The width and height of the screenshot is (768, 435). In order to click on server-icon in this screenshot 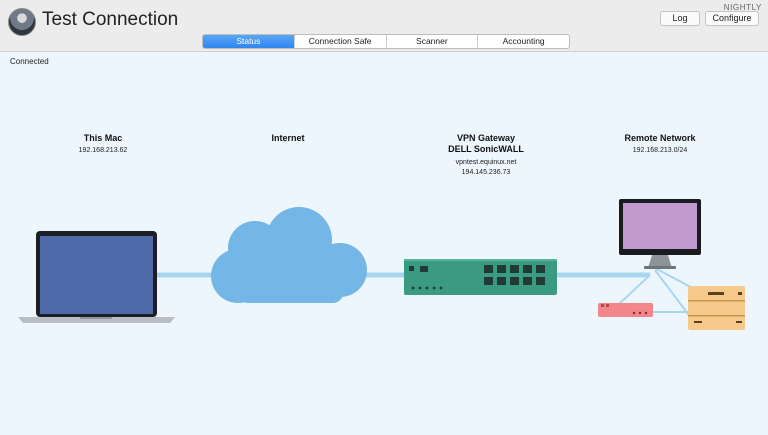, I will do `click(716, 308)`.